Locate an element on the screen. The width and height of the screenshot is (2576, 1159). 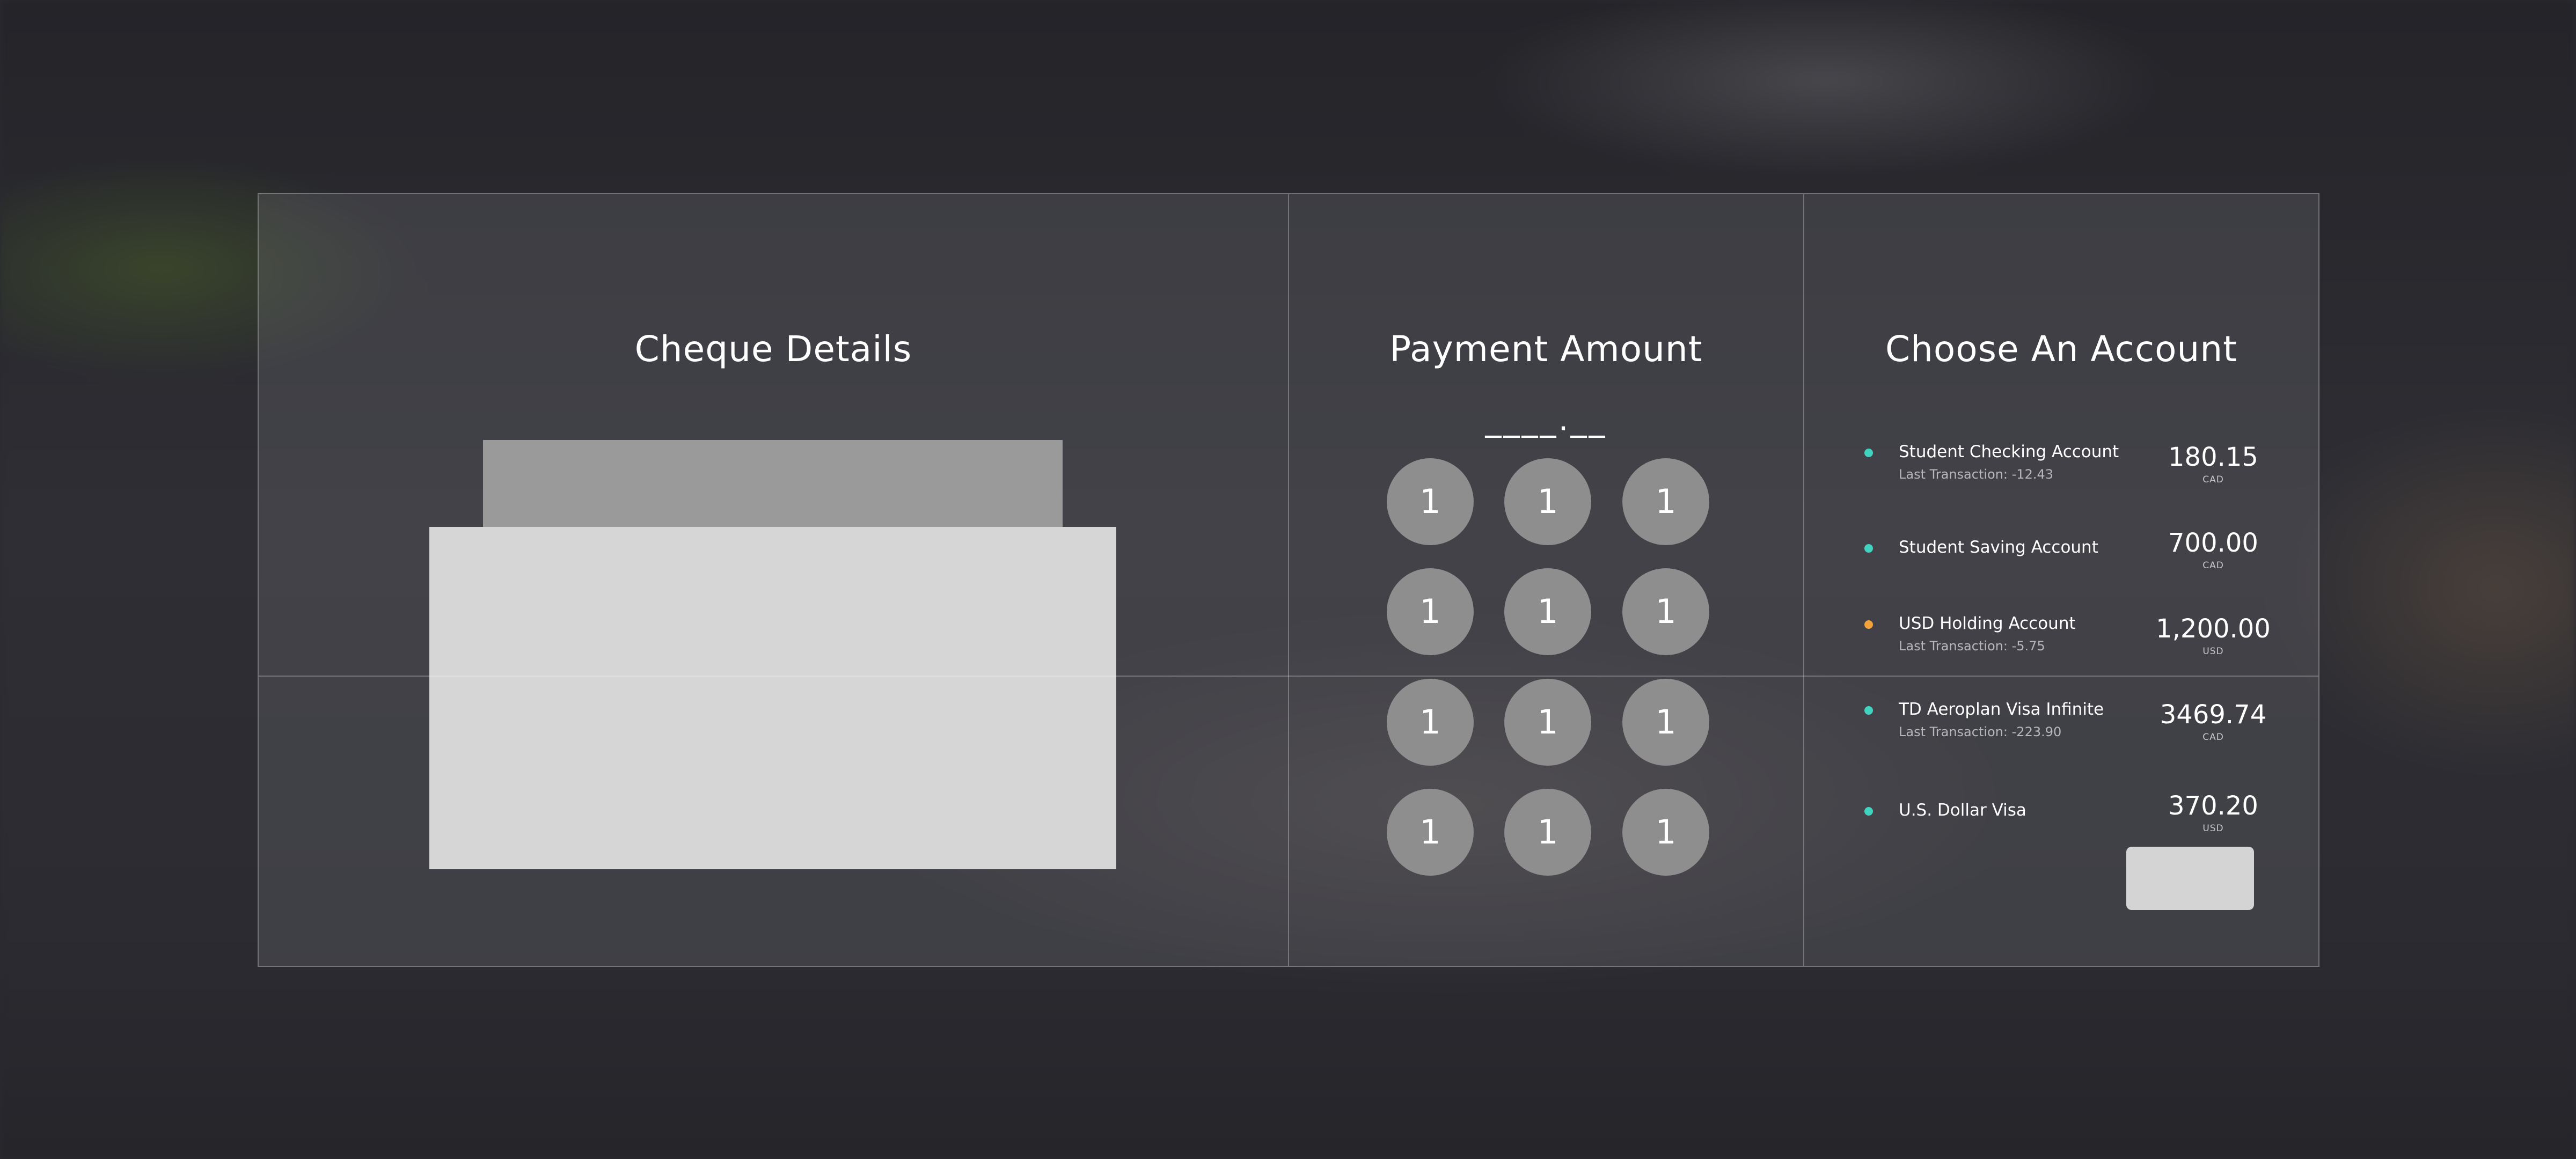
horizontal-divider is located at coordinates (1288, 677).